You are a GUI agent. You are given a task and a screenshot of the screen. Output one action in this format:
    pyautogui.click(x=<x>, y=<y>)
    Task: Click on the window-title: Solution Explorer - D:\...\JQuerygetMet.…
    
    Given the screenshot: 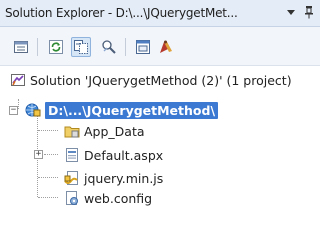 What is the action you would take?
    pyautogui.click(x=121, y=13)
    